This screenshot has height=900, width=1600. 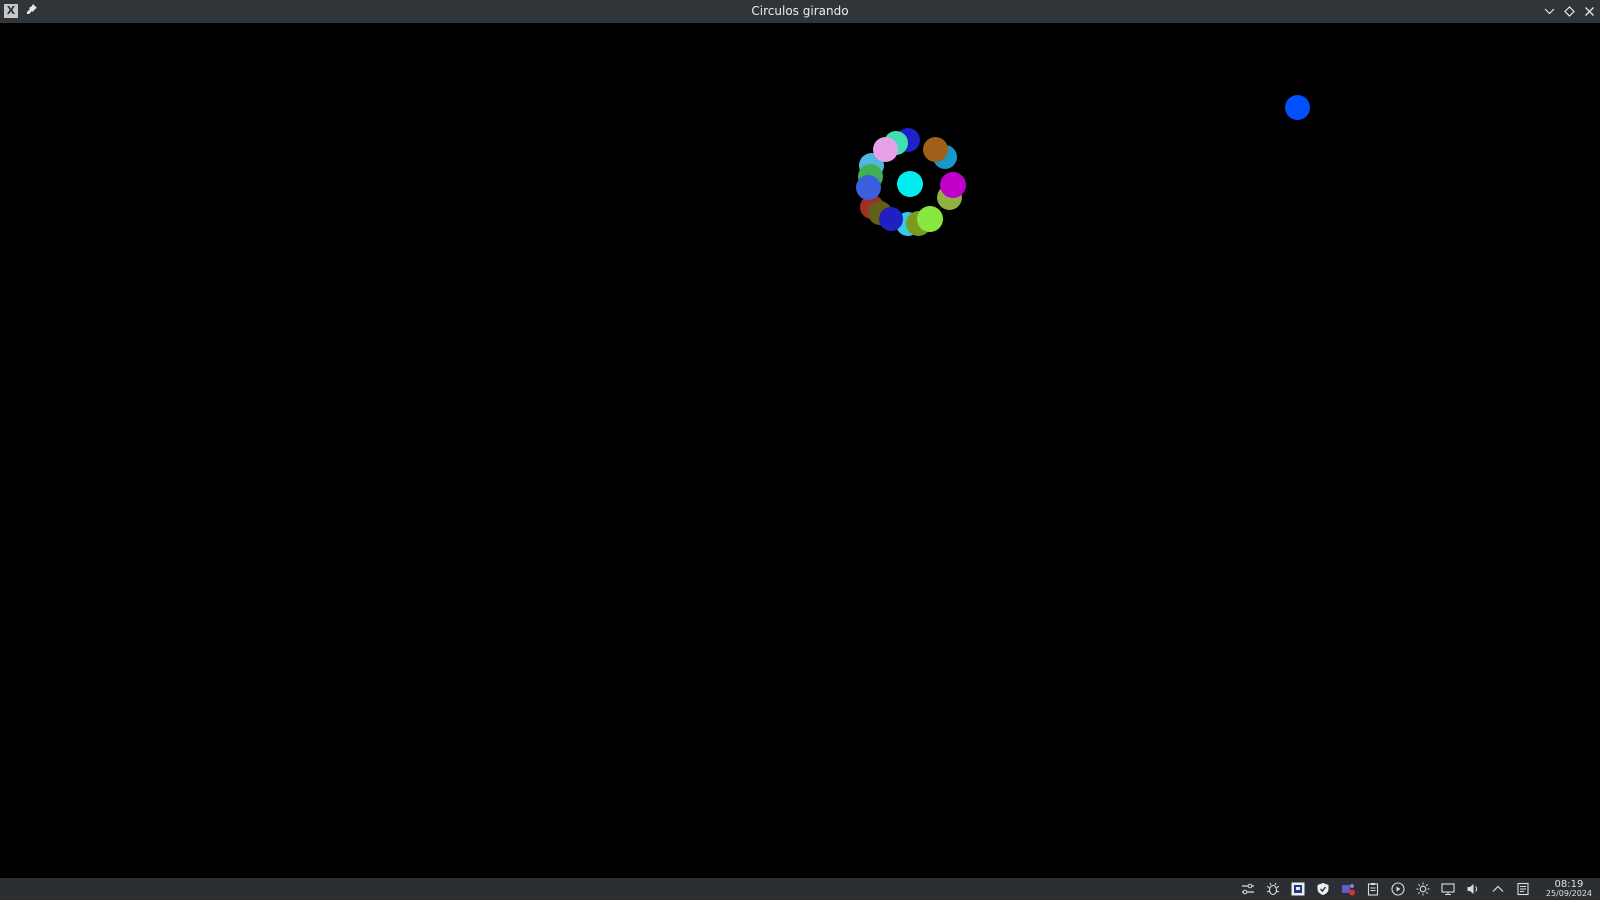 I want to click on pin-icon, so click(x=32, y=10).